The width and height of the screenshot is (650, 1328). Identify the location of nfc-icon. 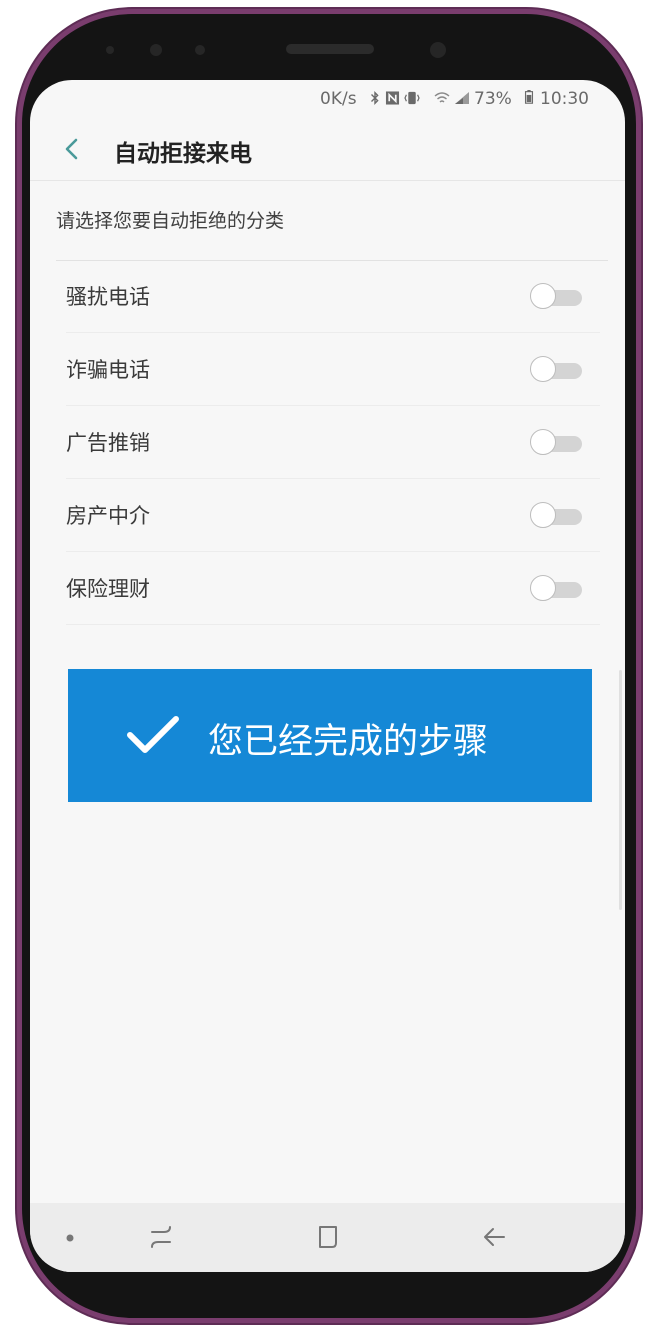
(392, 98).